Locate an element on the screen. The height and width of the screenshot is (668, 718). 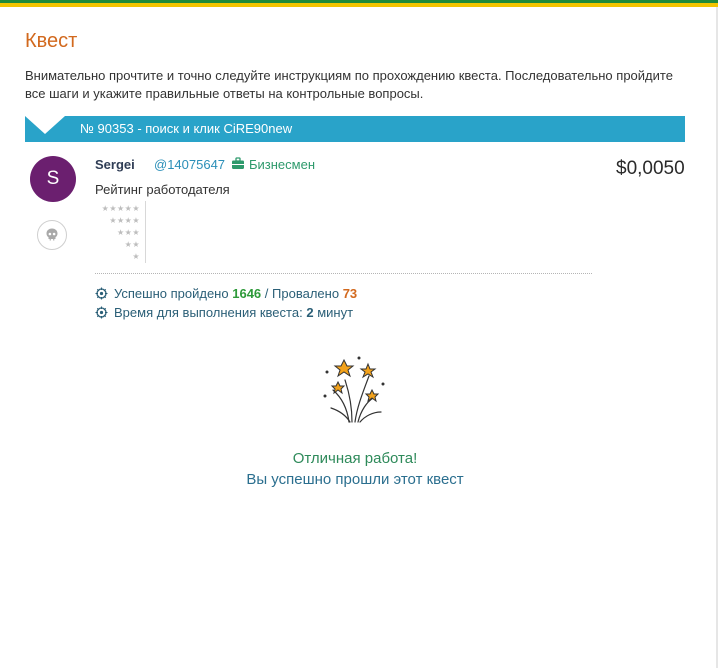
rating-stars-chart: ★★★★★ ★★★★ ★★★ ★★ ★ is located at coordinates (120, 232).